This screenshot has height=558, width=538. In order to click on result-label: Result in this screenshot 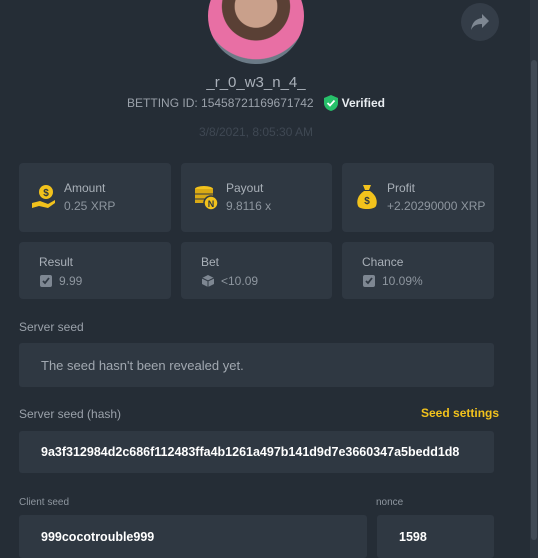, I will do `click(56, 262)`.